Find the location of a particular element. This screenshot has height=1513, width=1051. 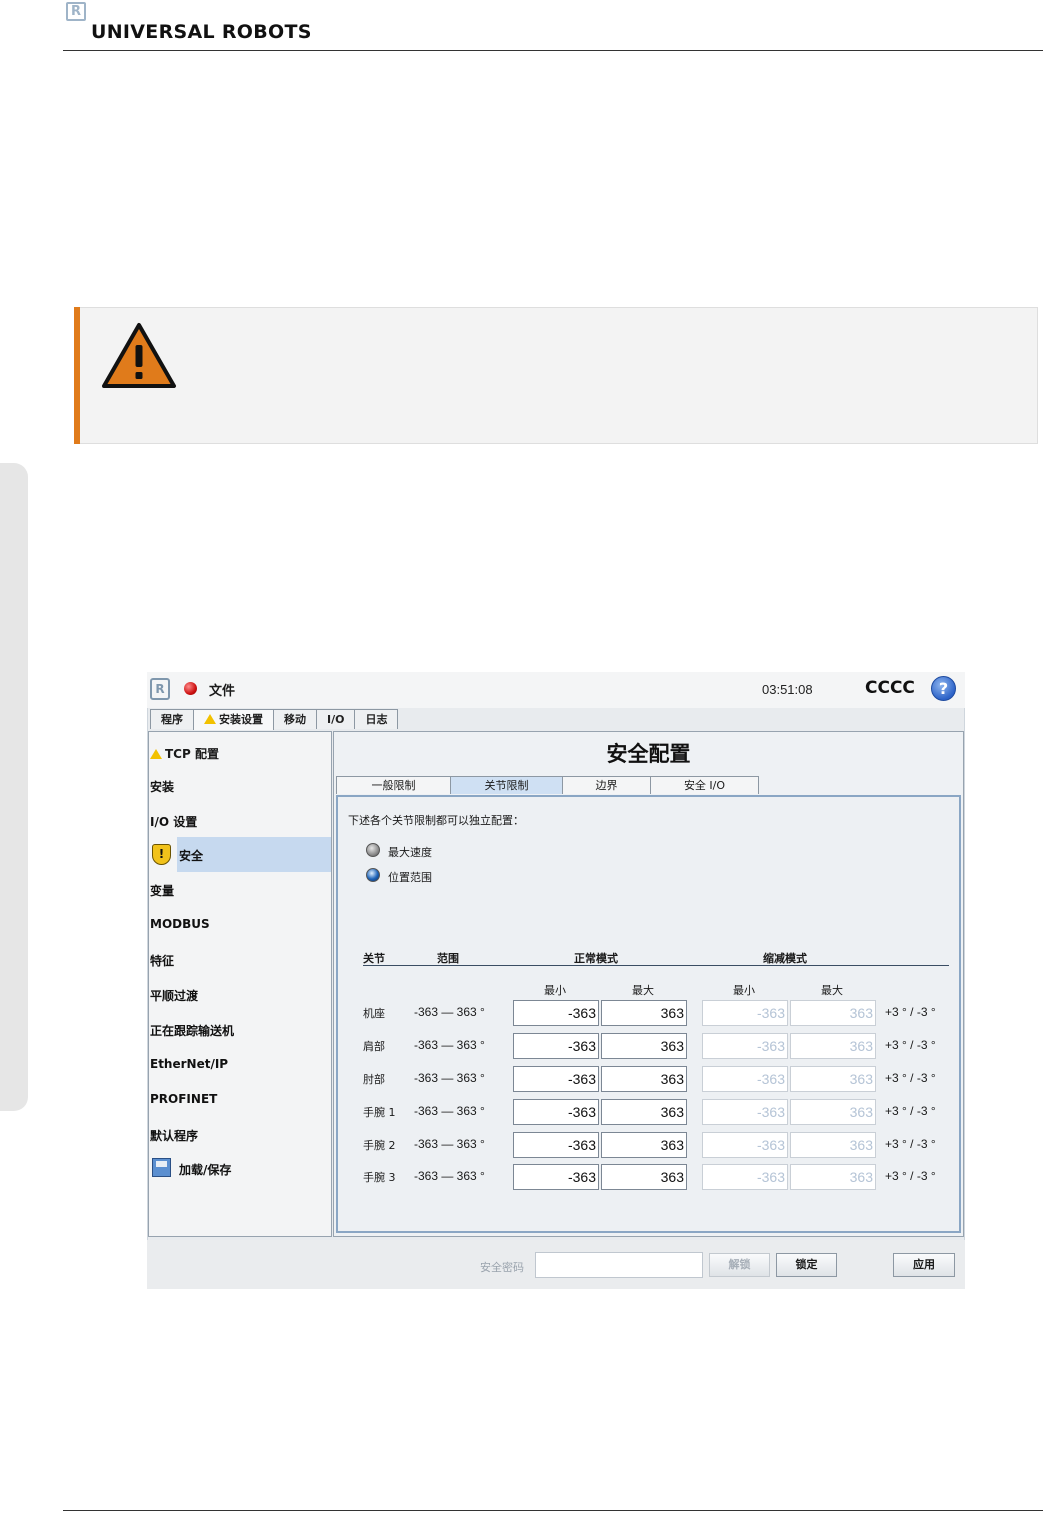

sidebar-item-ethernet-ip: EtherNet/IP is located at coordinates (189, 1064).